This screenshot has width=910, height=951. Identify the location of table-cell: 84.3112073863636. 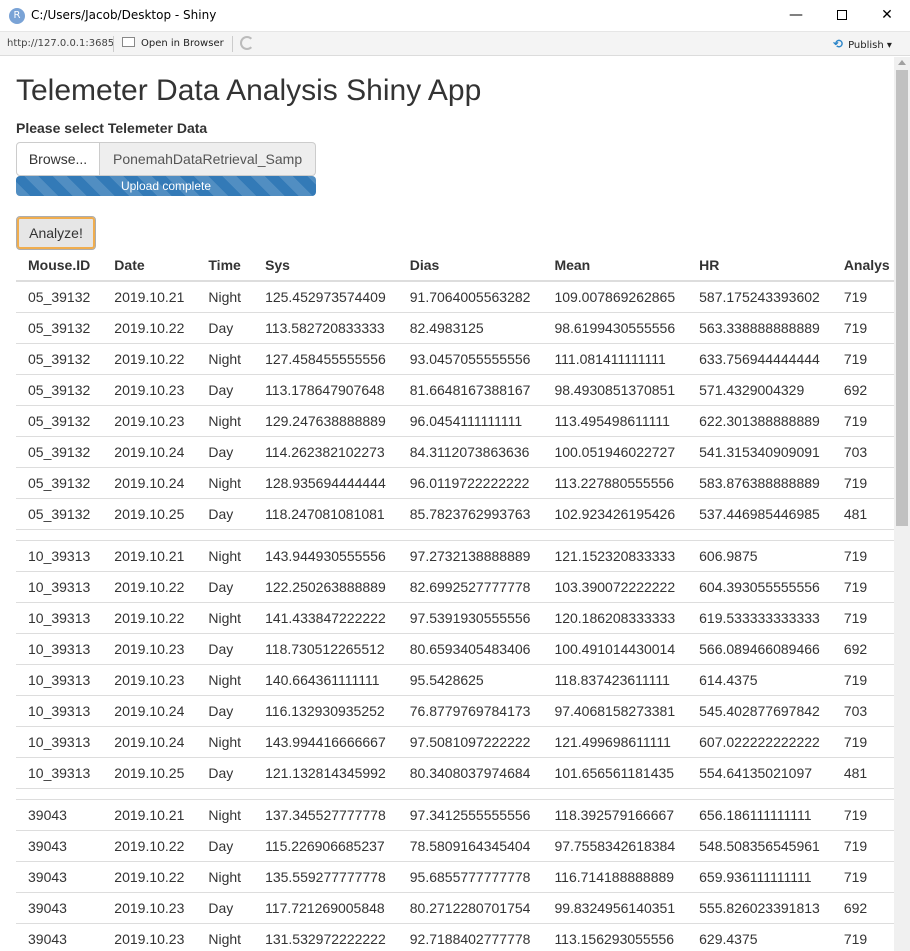
(470, 451).